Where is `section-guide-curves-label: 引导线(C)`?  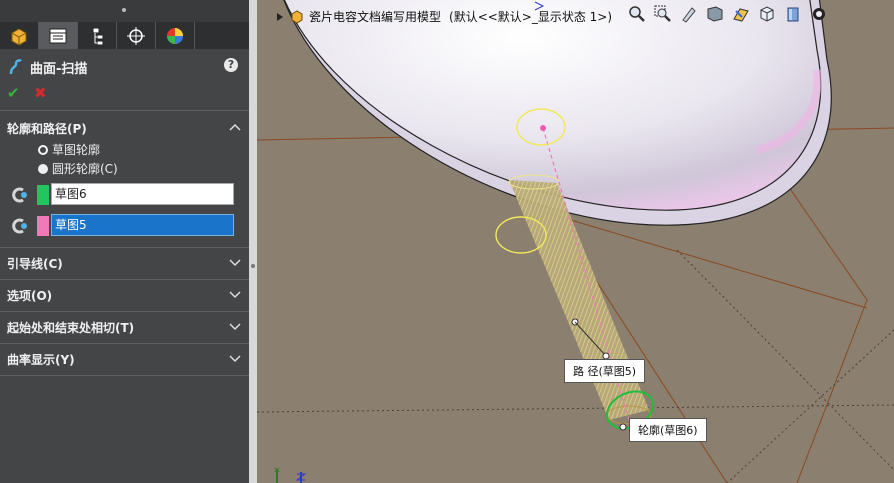
section-guide-curves-label: 引导线(C) is located at coordinates (35, 263).